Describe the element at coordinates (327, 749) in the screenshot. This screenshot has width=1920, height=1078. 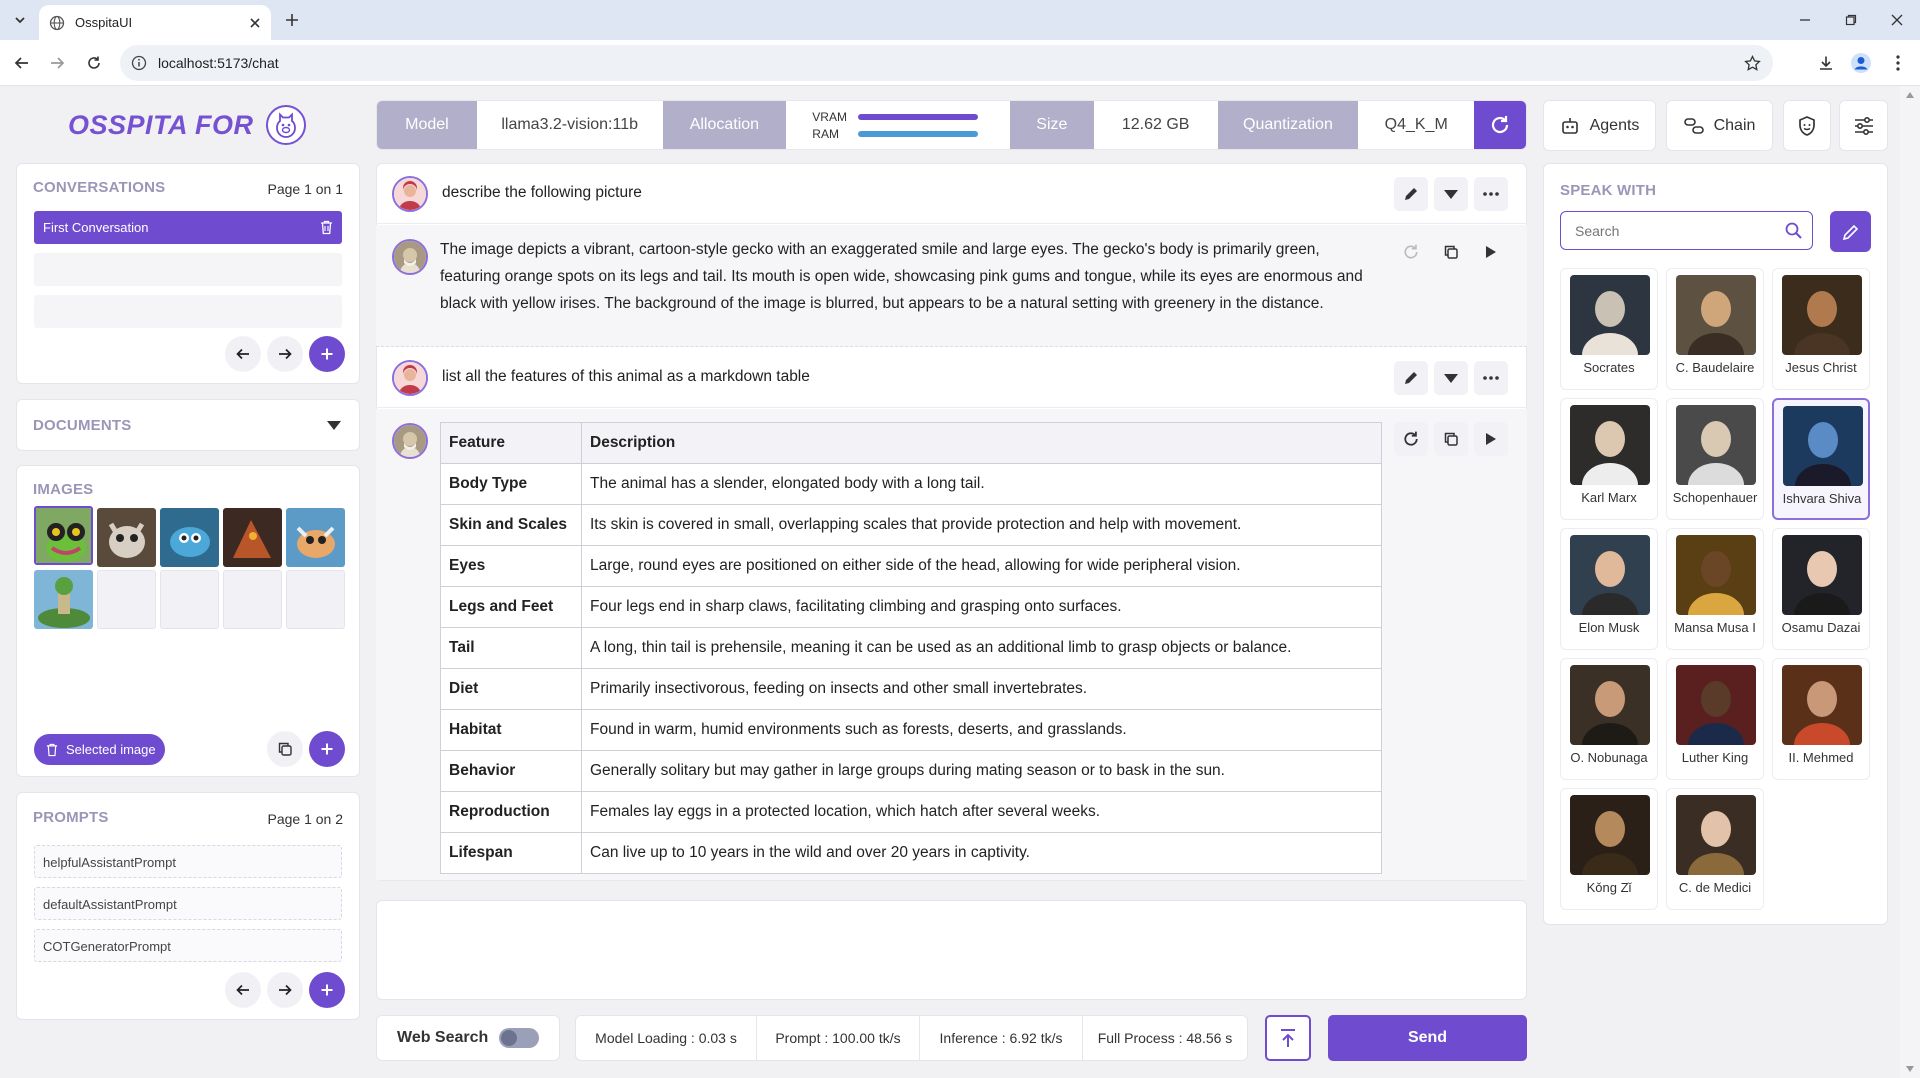
I see `add-image-button` at that location.